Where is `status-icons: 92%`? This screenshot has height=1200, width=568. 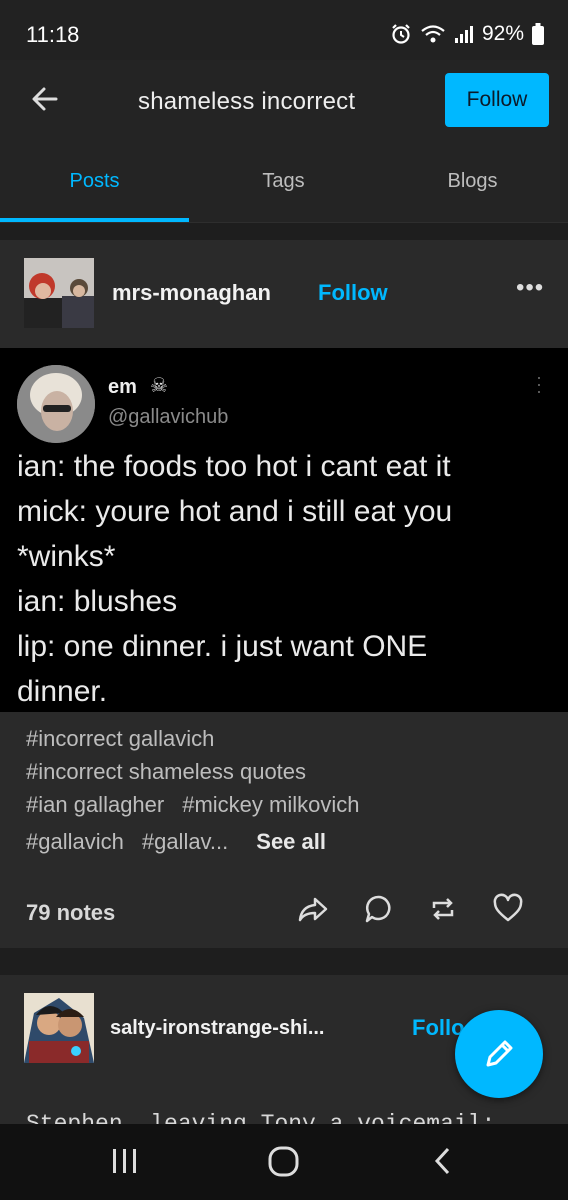 status-icons: 92% is located at coordinates (467, 34).